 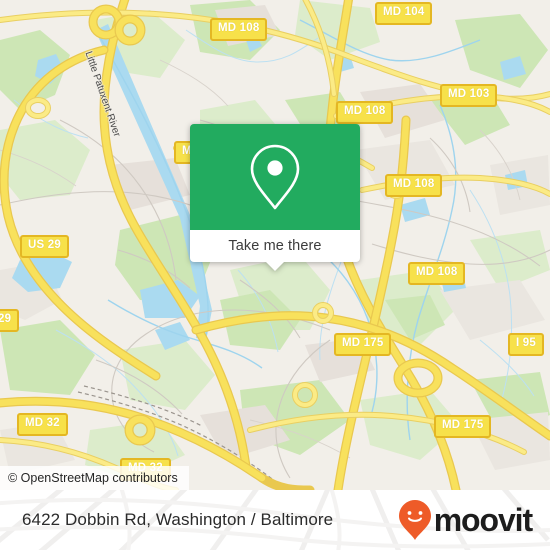 I want to click on popup-action-label: Take me there, so click(x=275, y=246).